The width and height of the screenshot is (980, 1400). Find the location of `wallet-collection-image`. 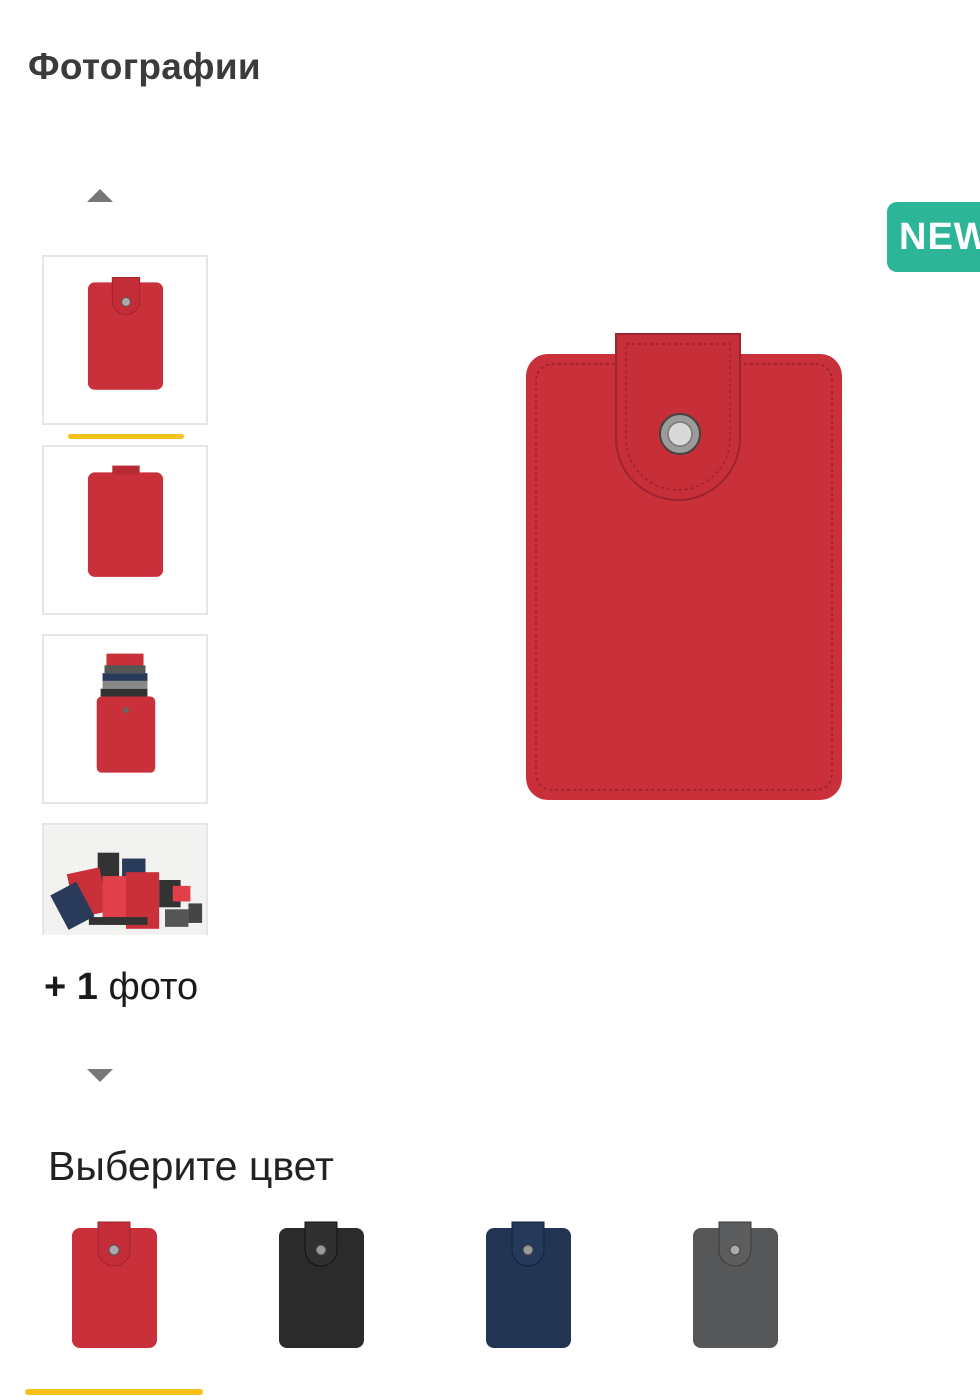

wallet-collection-image is located at coordinates (125, 880).